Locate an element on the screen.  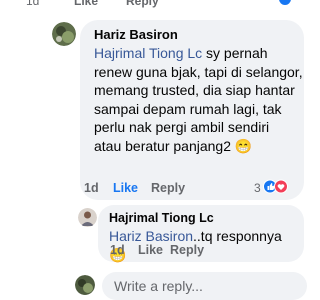
previous-comment-time: 1d is located at coordinates (33, 4).